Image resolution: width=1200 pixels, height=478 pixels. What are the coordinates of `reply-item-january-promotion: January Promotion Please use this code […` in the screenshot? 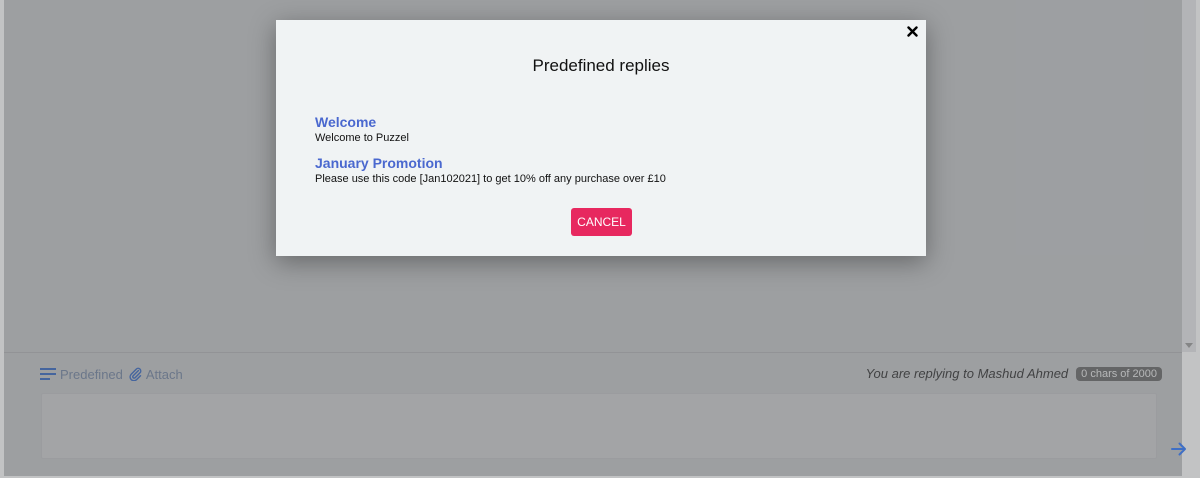 It's located at (605, 170).